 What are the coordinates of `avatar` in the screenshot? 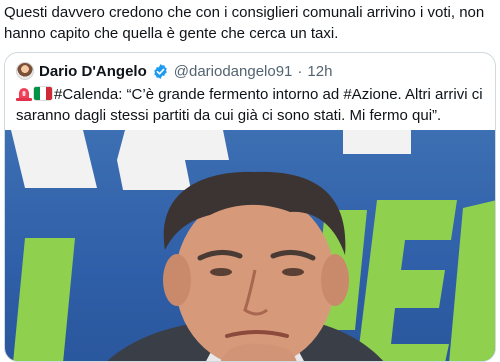 It's located at (25, 71).